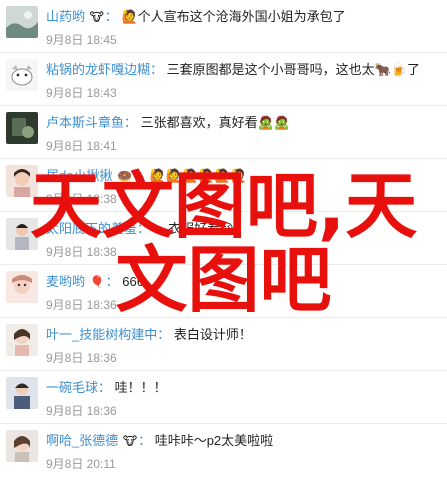 This screenshot has height=477, width=447. I want to click on comment-text: 🙋🙋🙋🙋🙋🙋, so click(198, 175).